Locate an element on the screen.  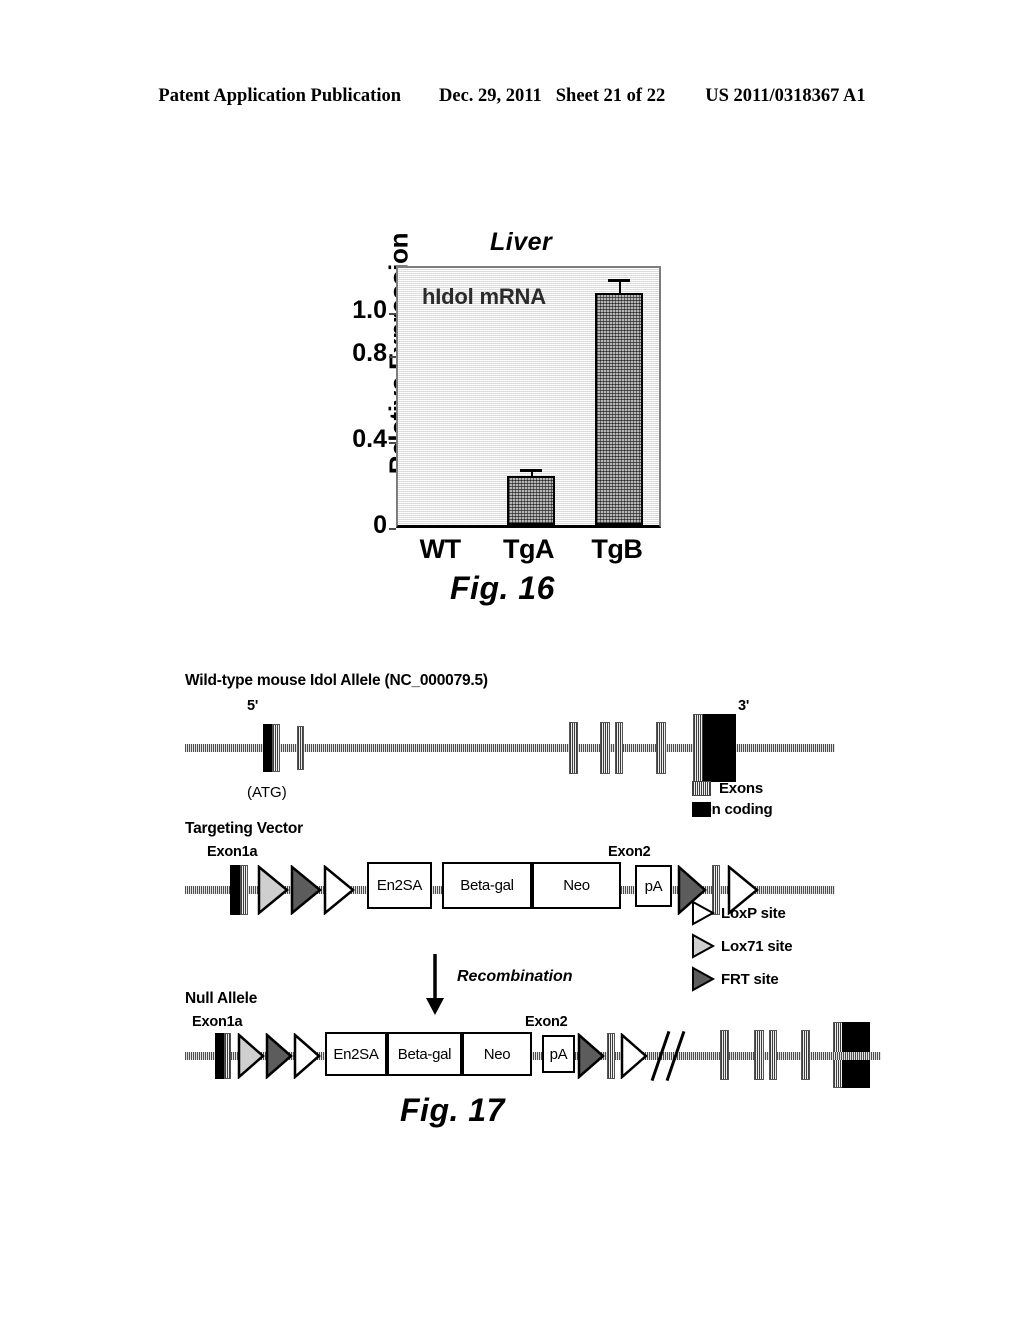
figure-16-caption: Fig. 16 is located at coordinates (502, 588).